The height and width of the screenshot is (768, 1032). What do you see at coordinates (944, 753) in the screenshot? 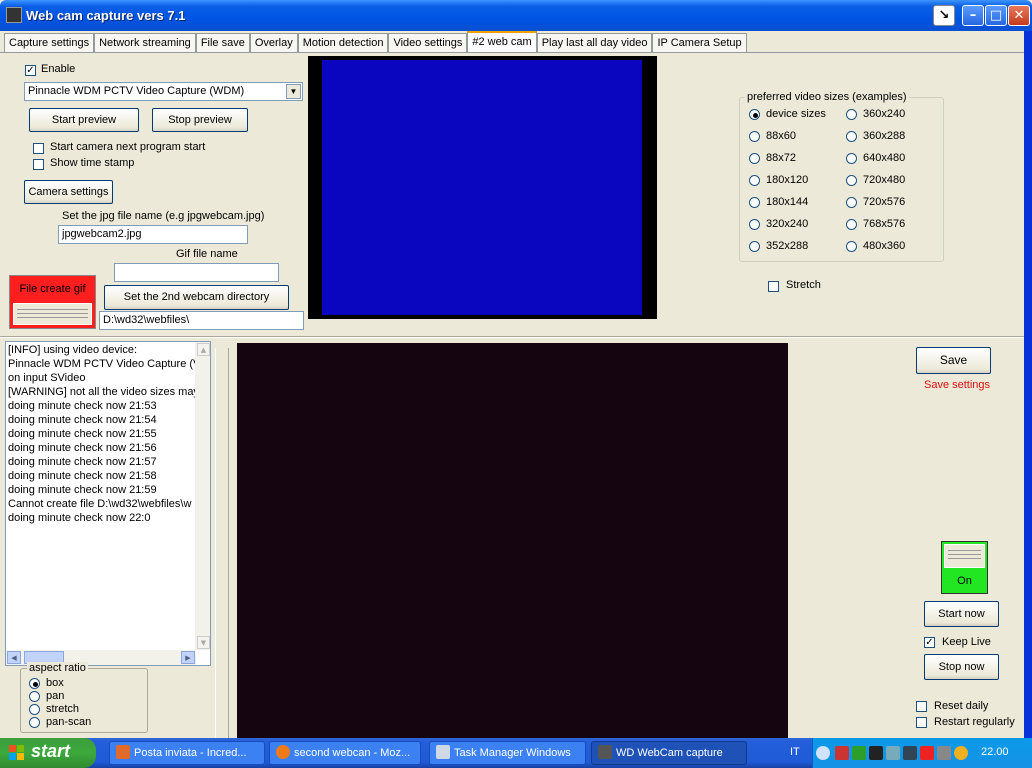
I see `tray-speaker-icon` at bounding box center [944, 753].